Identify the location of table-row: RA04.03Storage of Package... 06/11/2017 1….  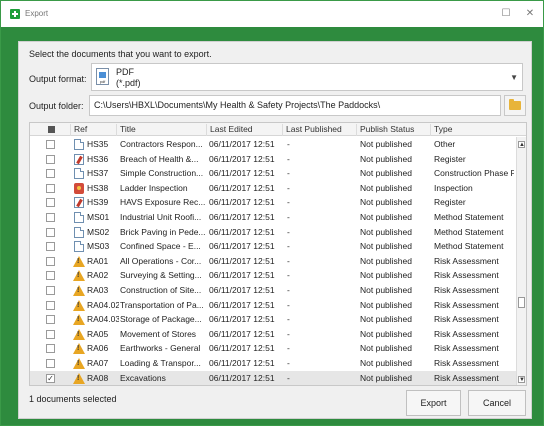
(273, 319).